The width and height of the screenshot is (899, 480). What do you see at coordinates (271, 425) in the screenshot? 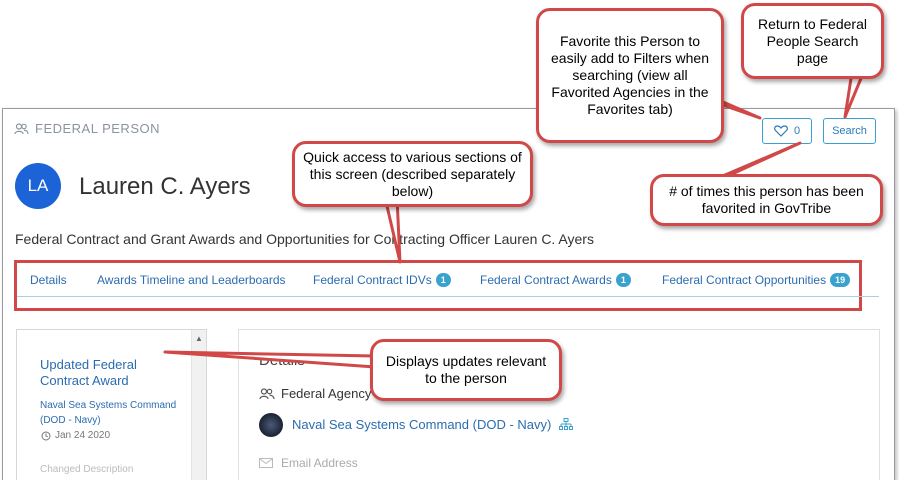
I see `agency-seal` at bounding box center [271, 425].